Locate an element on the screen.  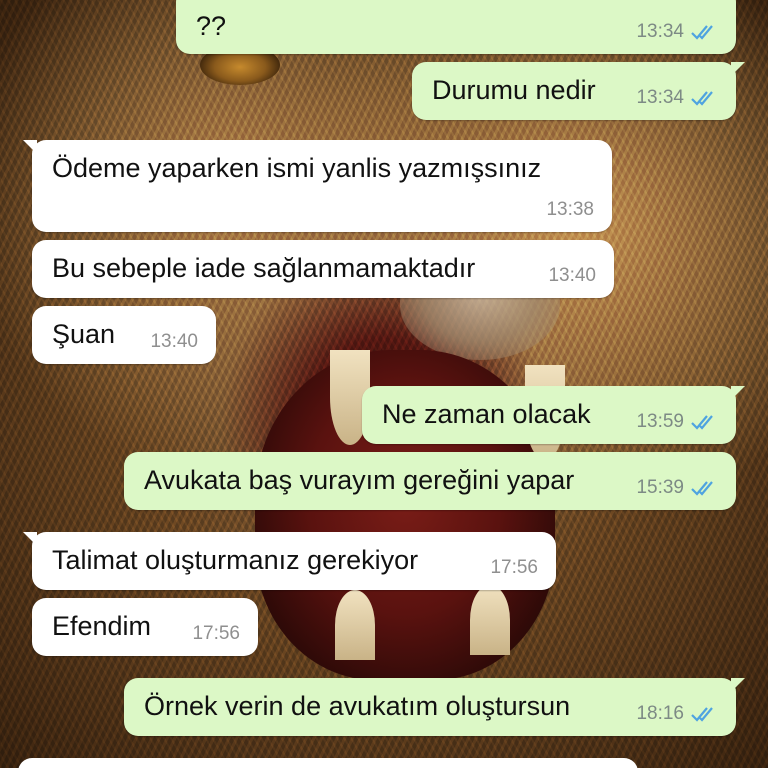
message-meta: 13:38 is located at coordinates (570, 210).